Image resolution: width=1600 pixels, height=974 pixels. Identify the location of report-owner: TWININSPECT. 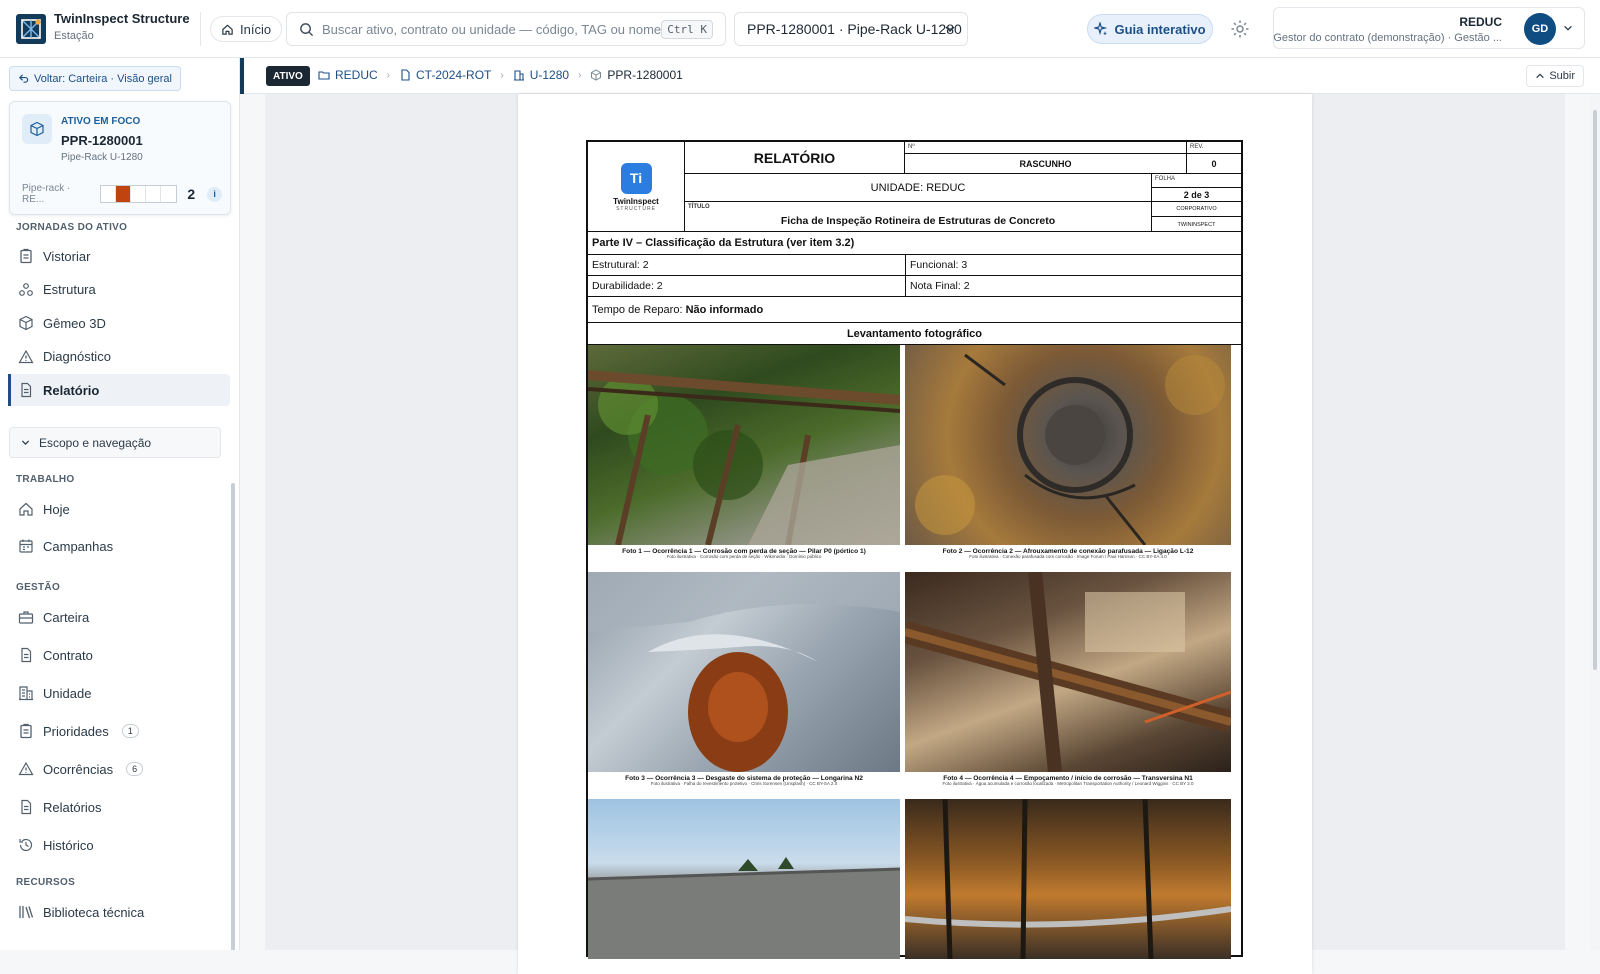
(1196, 224).